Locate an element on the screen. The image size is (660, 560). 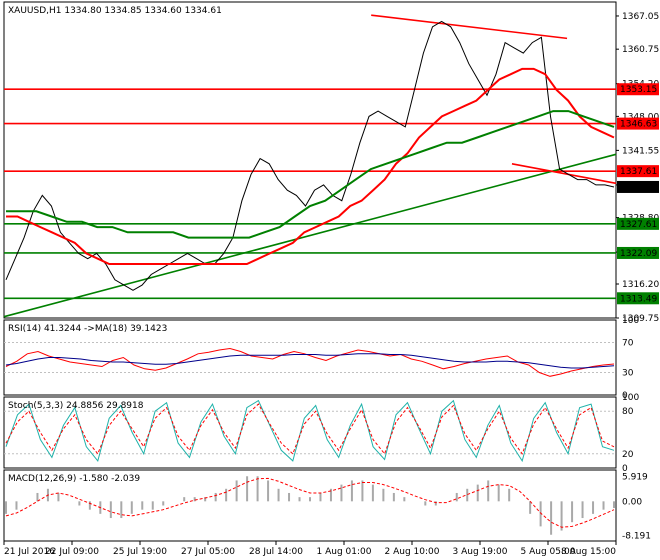
price-ytick-label: 1341.55 is located at coordinates (640, 151).